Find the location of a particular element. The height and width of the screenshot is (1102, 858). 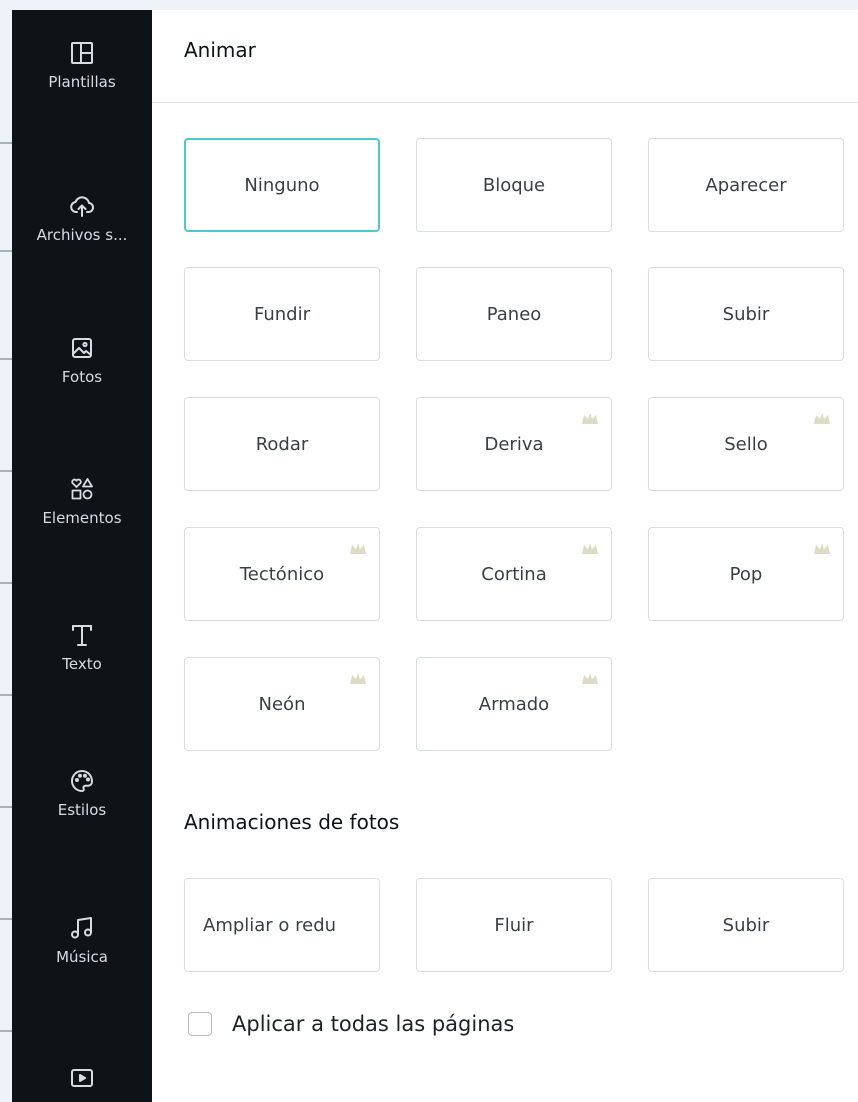

animation-label: Bloque is located at coordinates (514, 185).